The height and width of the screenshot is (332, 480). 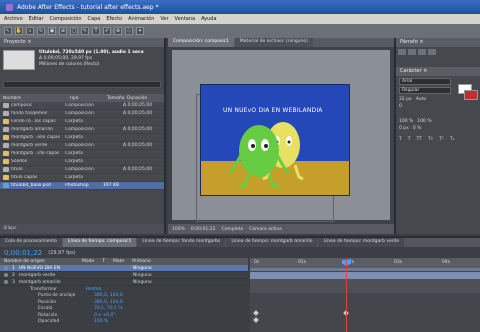 What do you see at coordinates (99, 242) in the screenshot?
I see `tab-timeline-composic1: Línea de tiempo: composic1` at bounding box center [99, 242].